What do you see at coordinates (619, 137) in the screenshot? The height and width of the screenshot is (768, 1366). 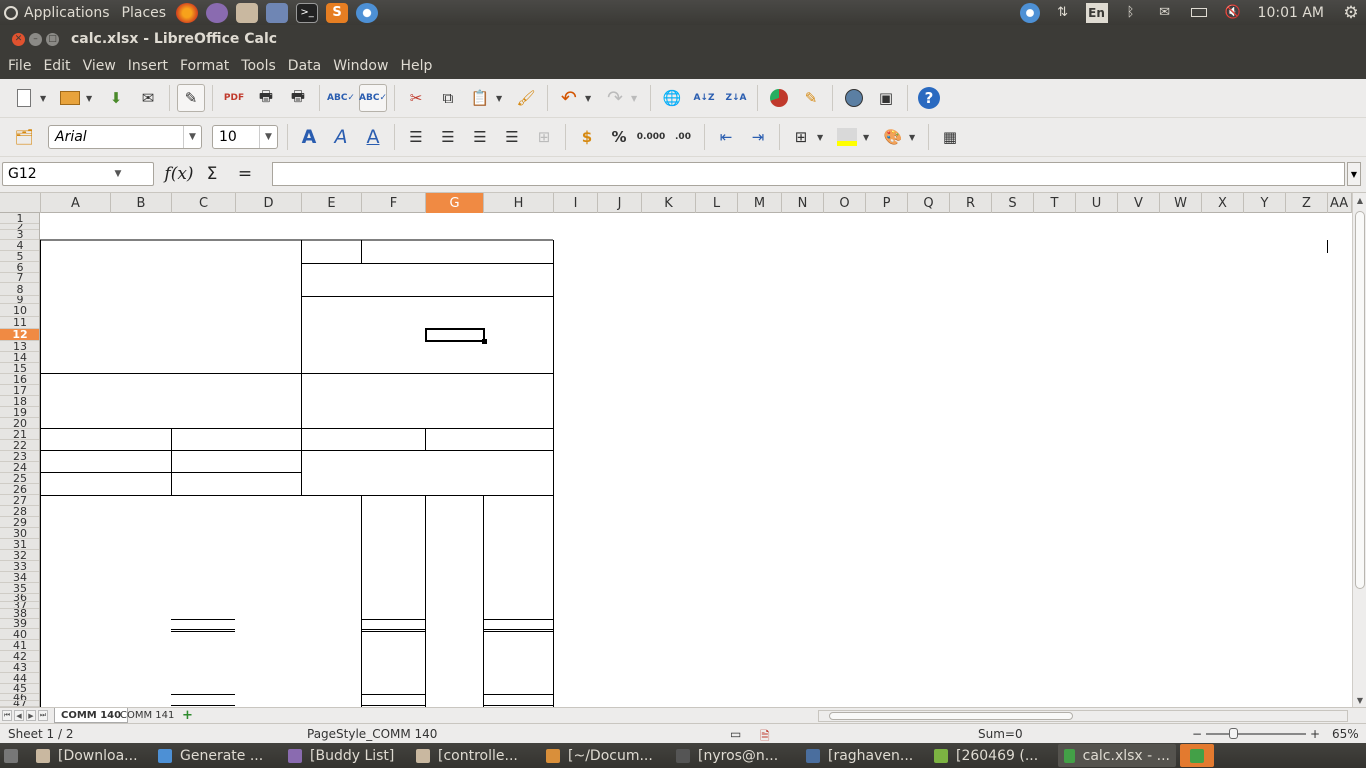 I see `percent-format-icon: %` at bounding box center [619, 137].